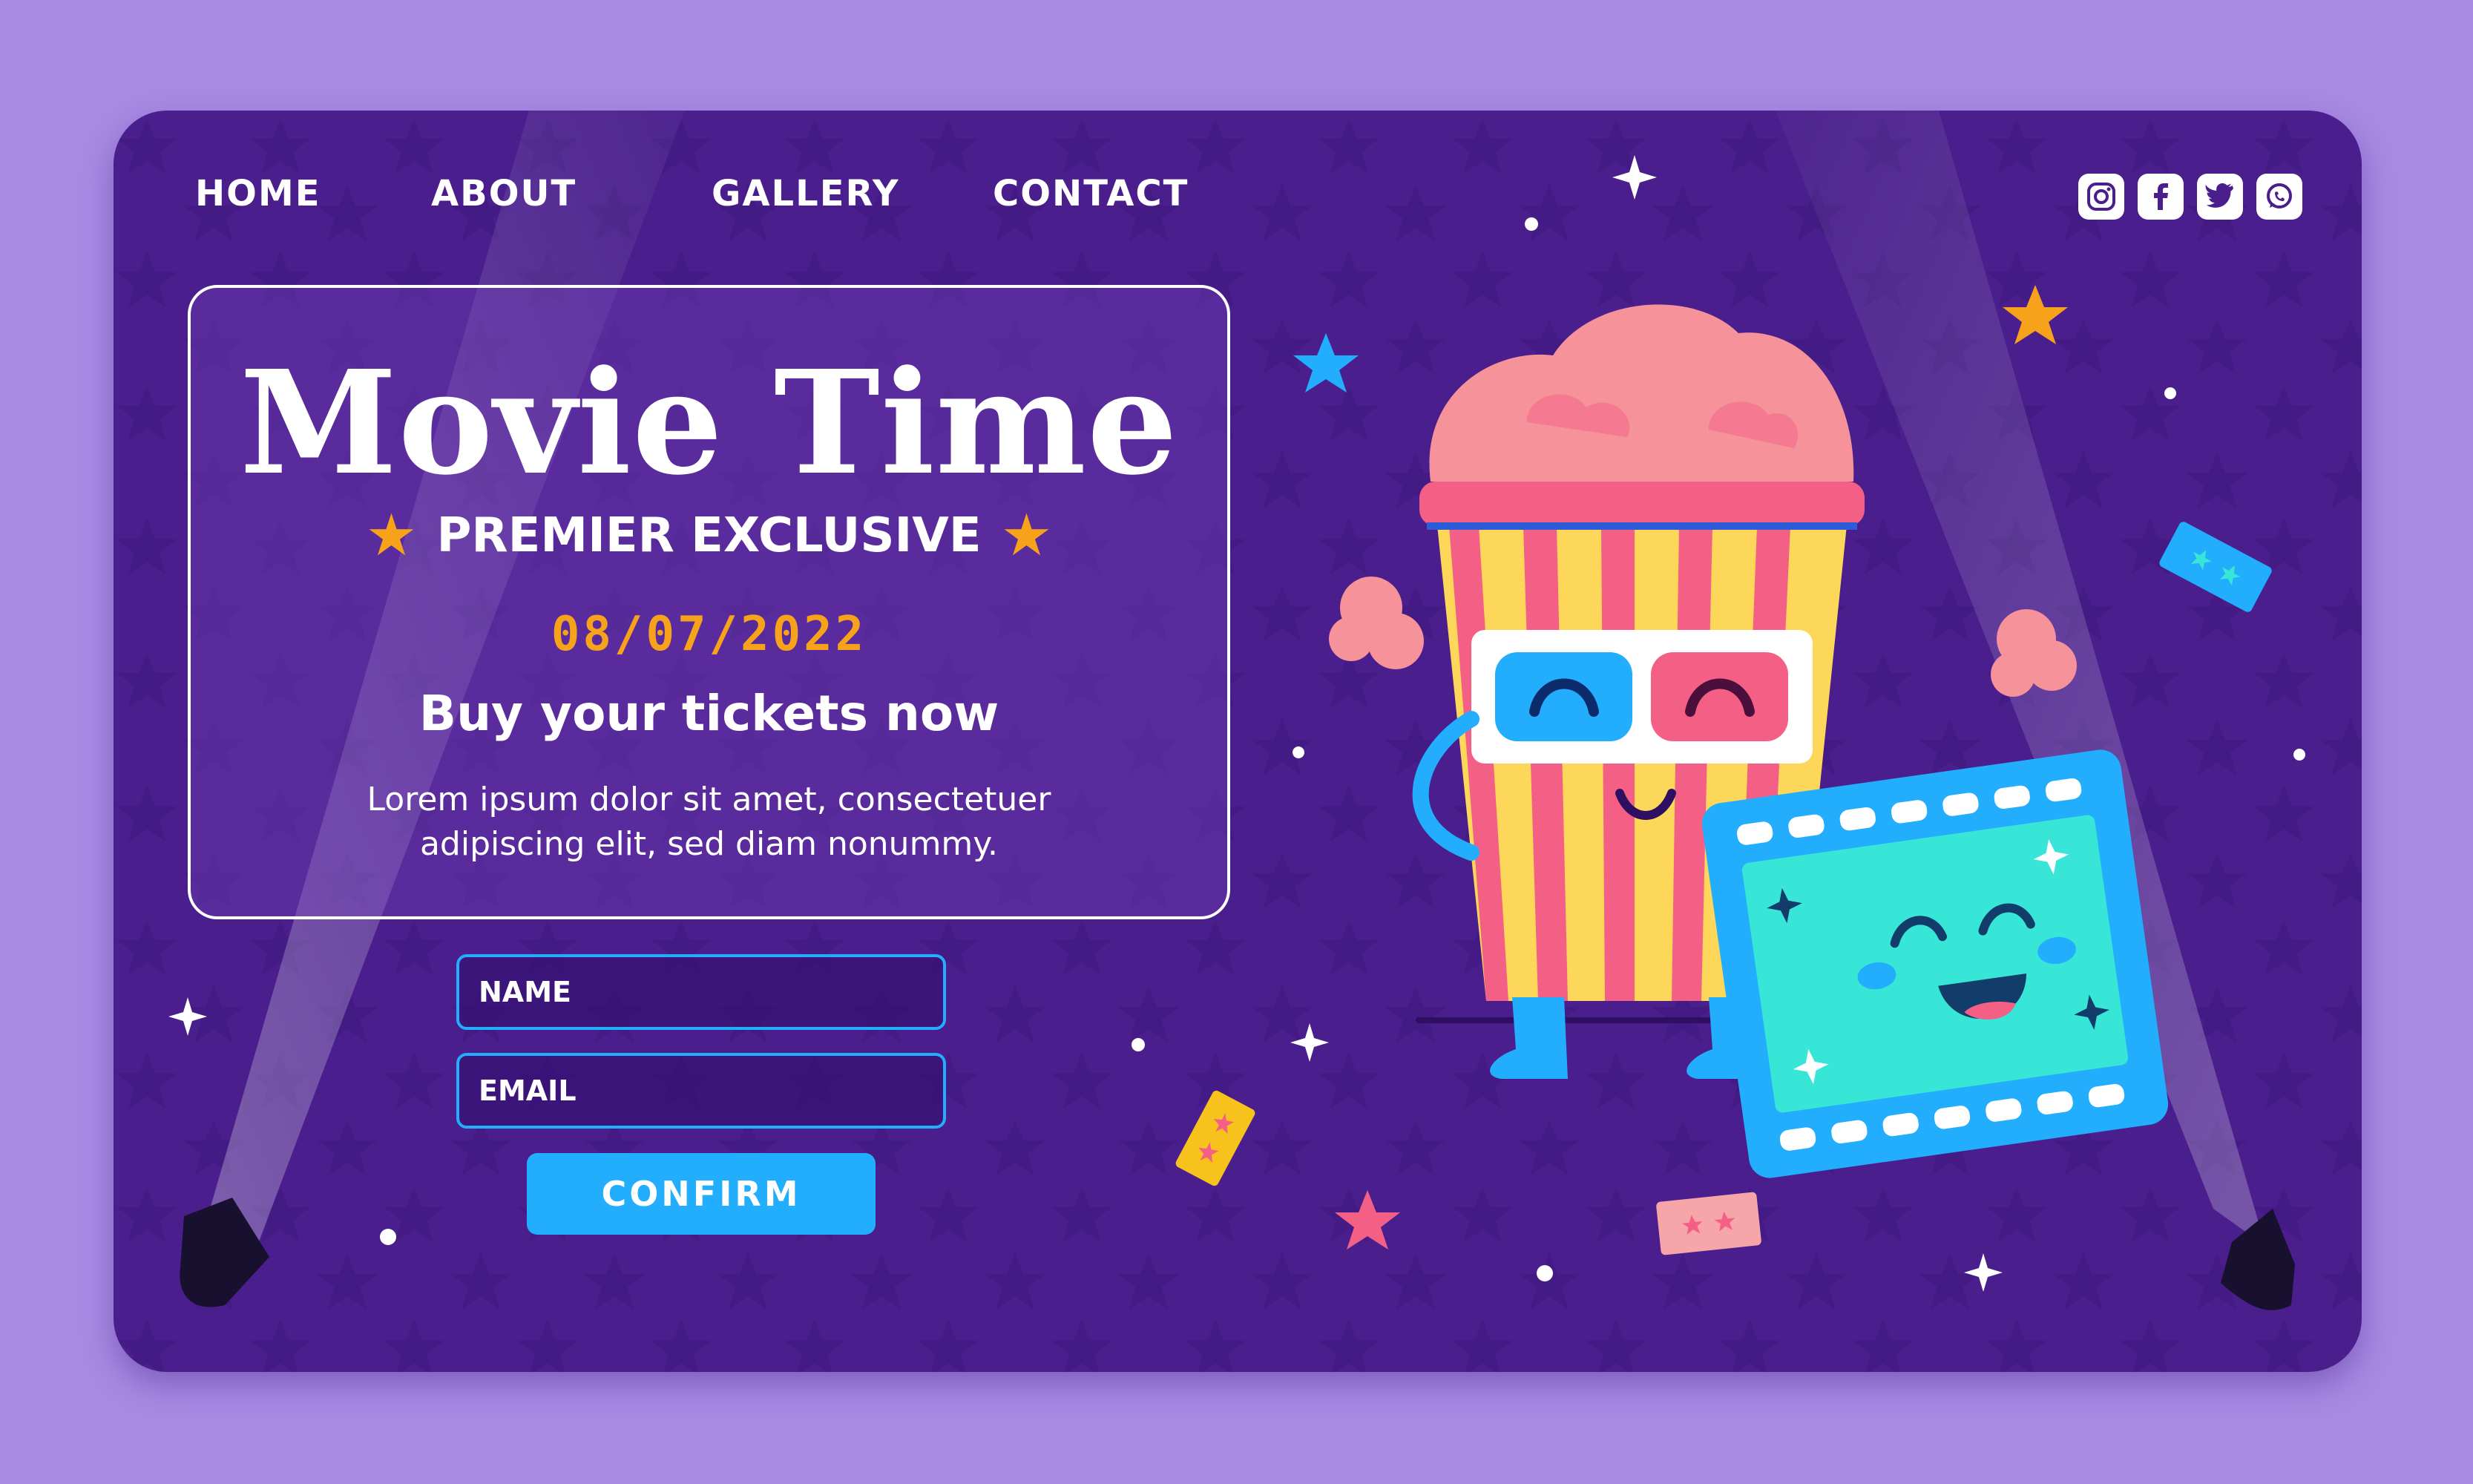  I want to click on confirm-button: CONFIRM, so click(702, 1194).